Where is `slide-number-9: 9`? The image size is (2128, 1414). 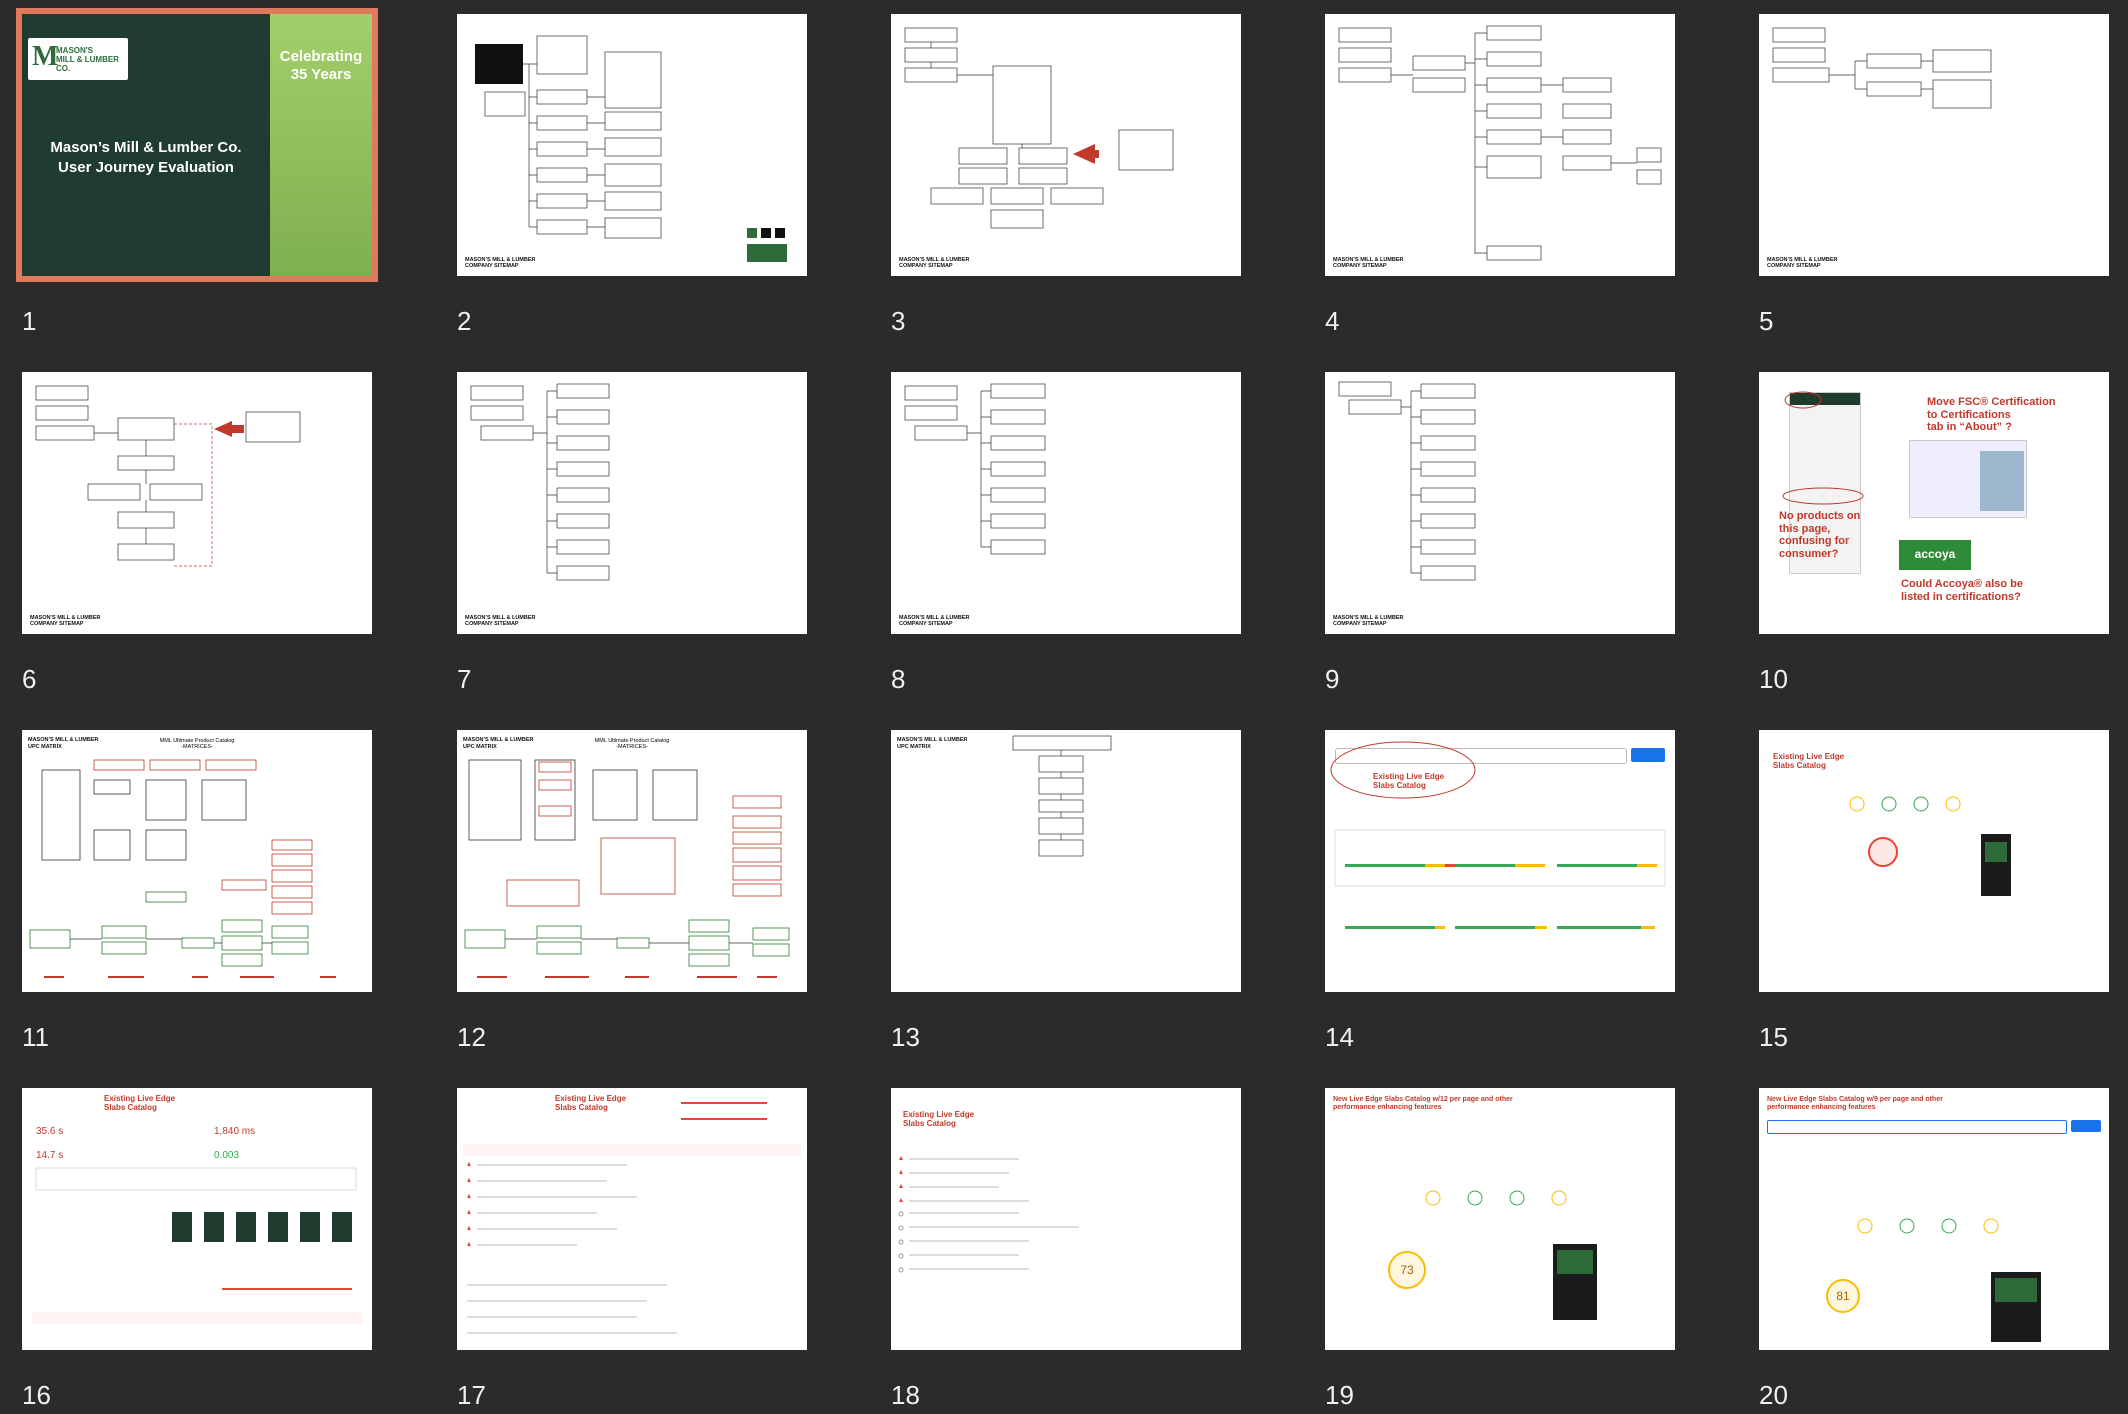 slide-number-9: 9 is located at coordinates (1332, 679).